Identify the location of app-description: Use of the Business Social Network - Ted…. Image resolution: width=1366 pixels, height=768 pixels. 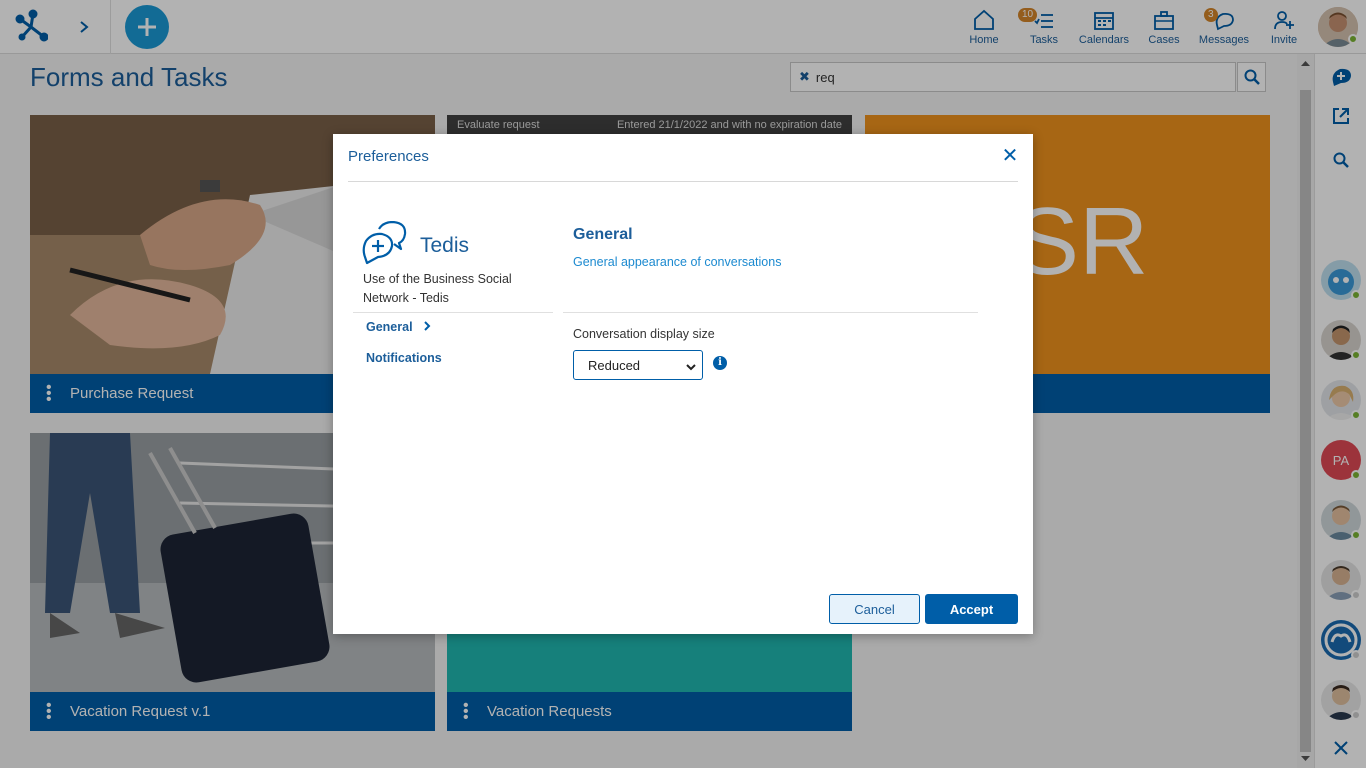
(437, 288).